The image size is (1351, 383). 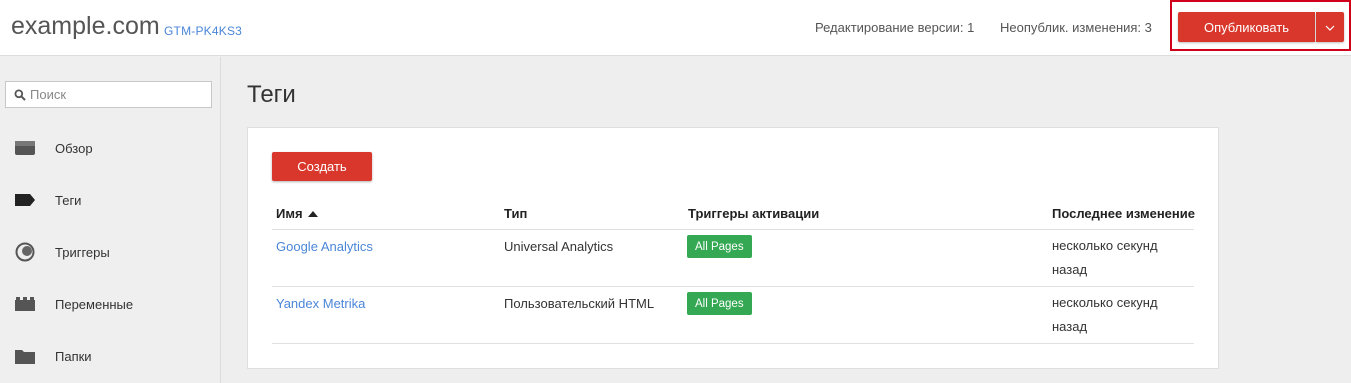 What do you see at coordinates (68, 200) in the screenshot?
I see `sidebar-item-label: Теги` at bounding box center [68, 200].